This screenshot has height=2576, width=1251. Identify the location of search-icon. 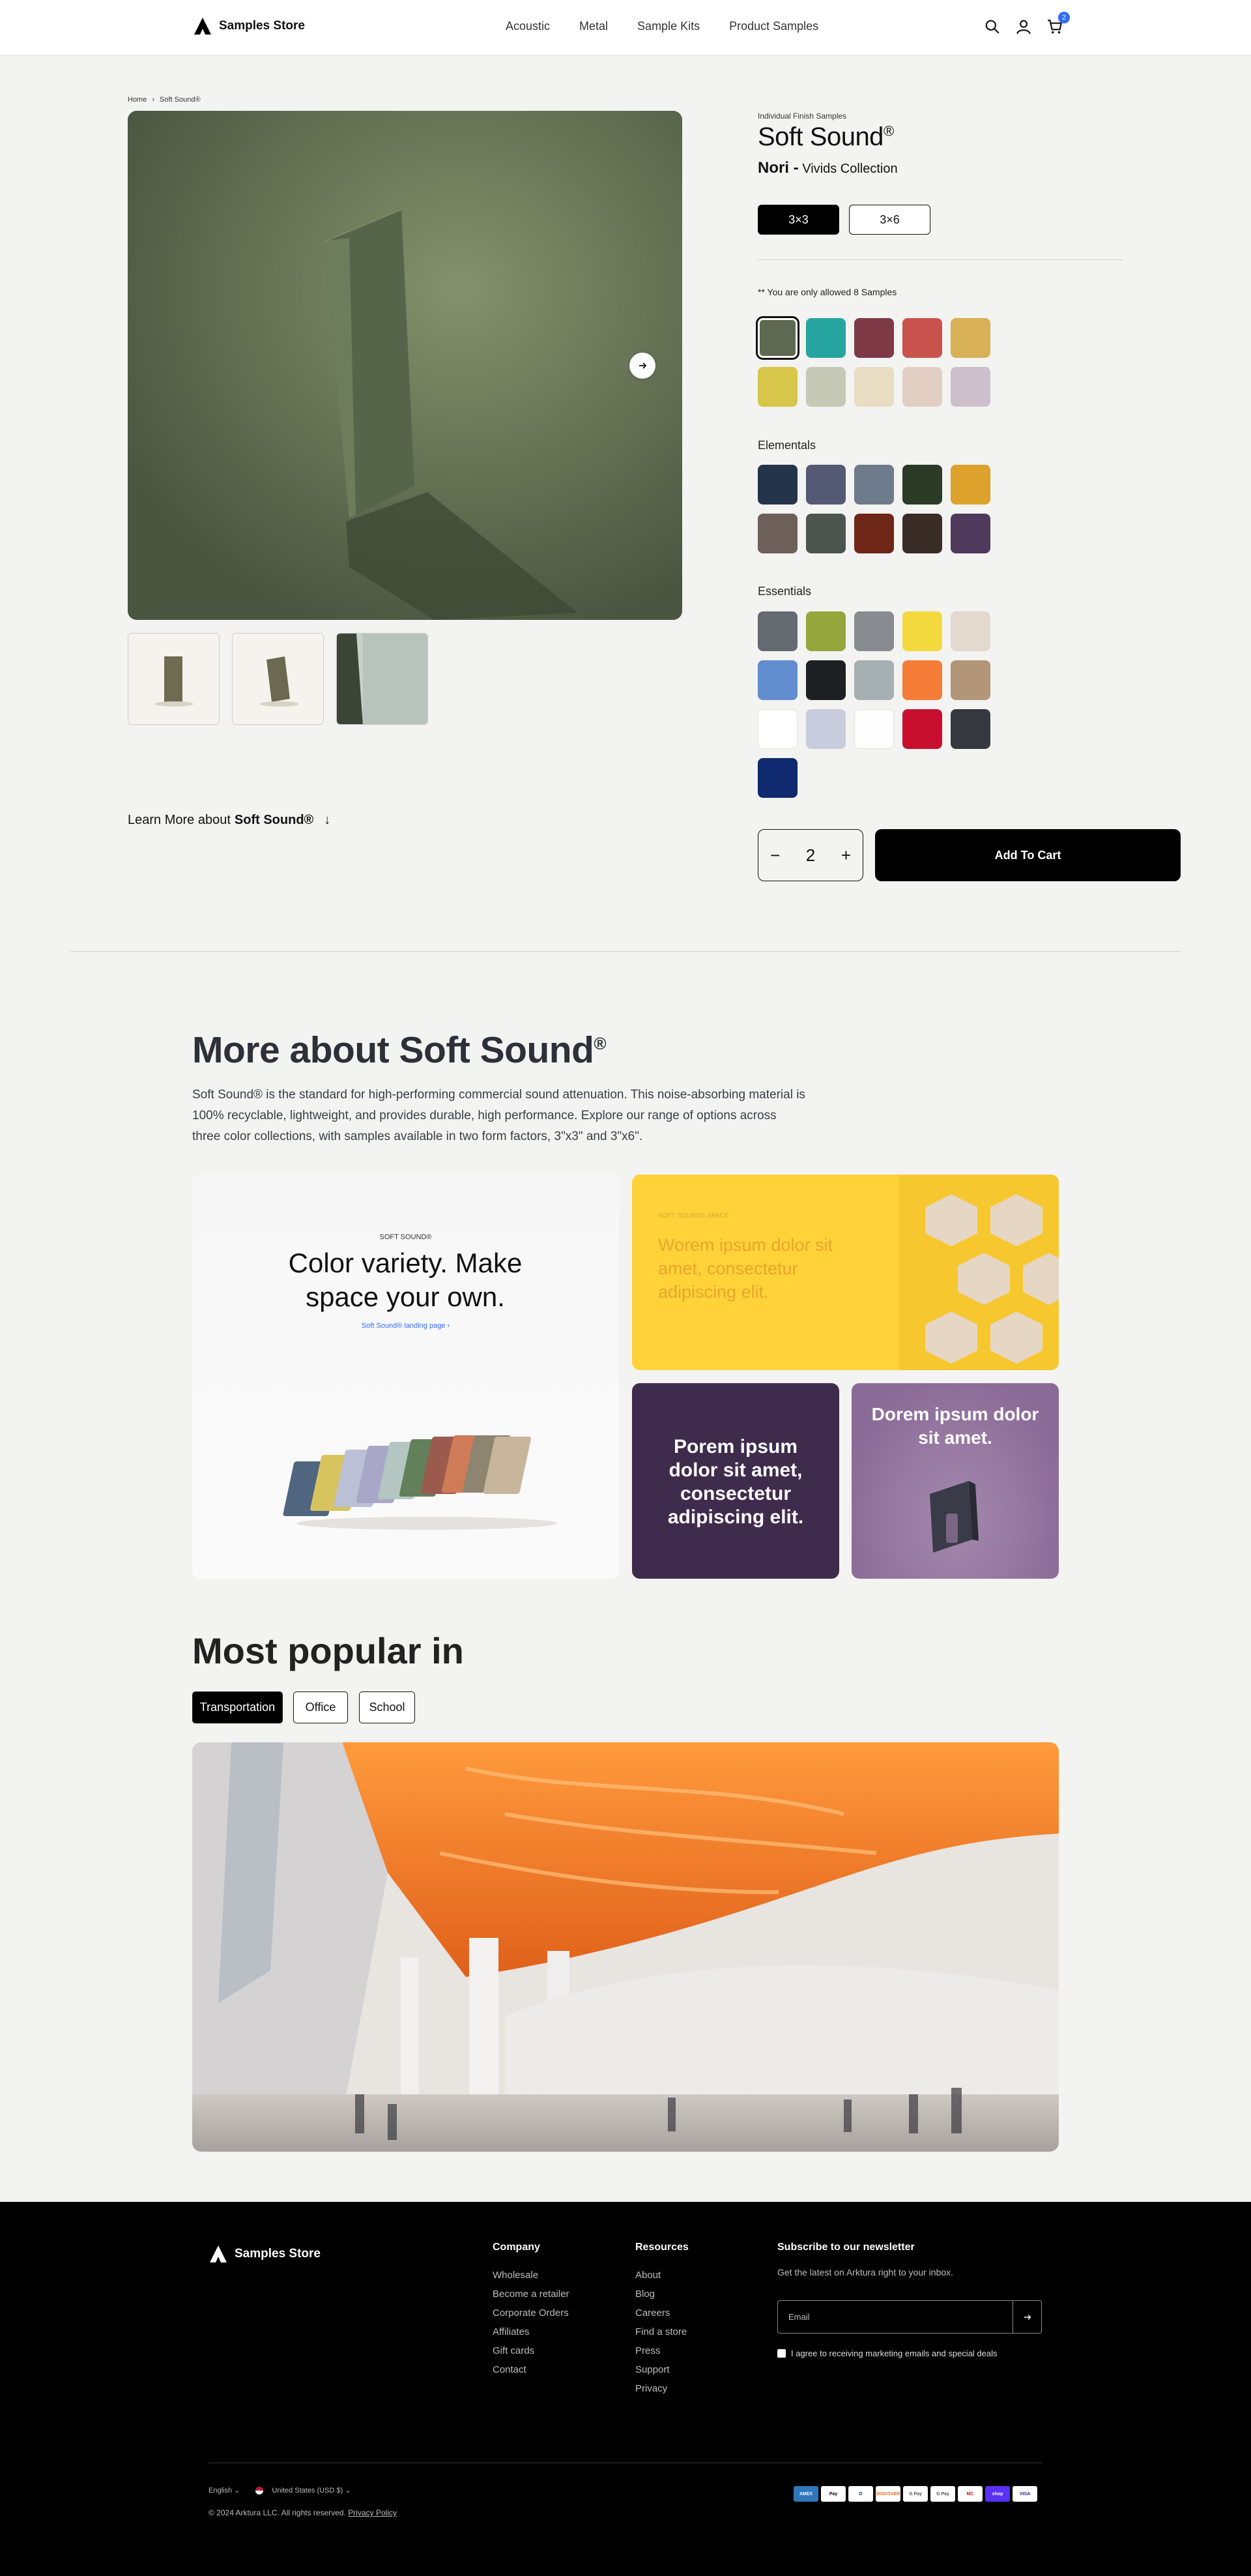
(993, 26).